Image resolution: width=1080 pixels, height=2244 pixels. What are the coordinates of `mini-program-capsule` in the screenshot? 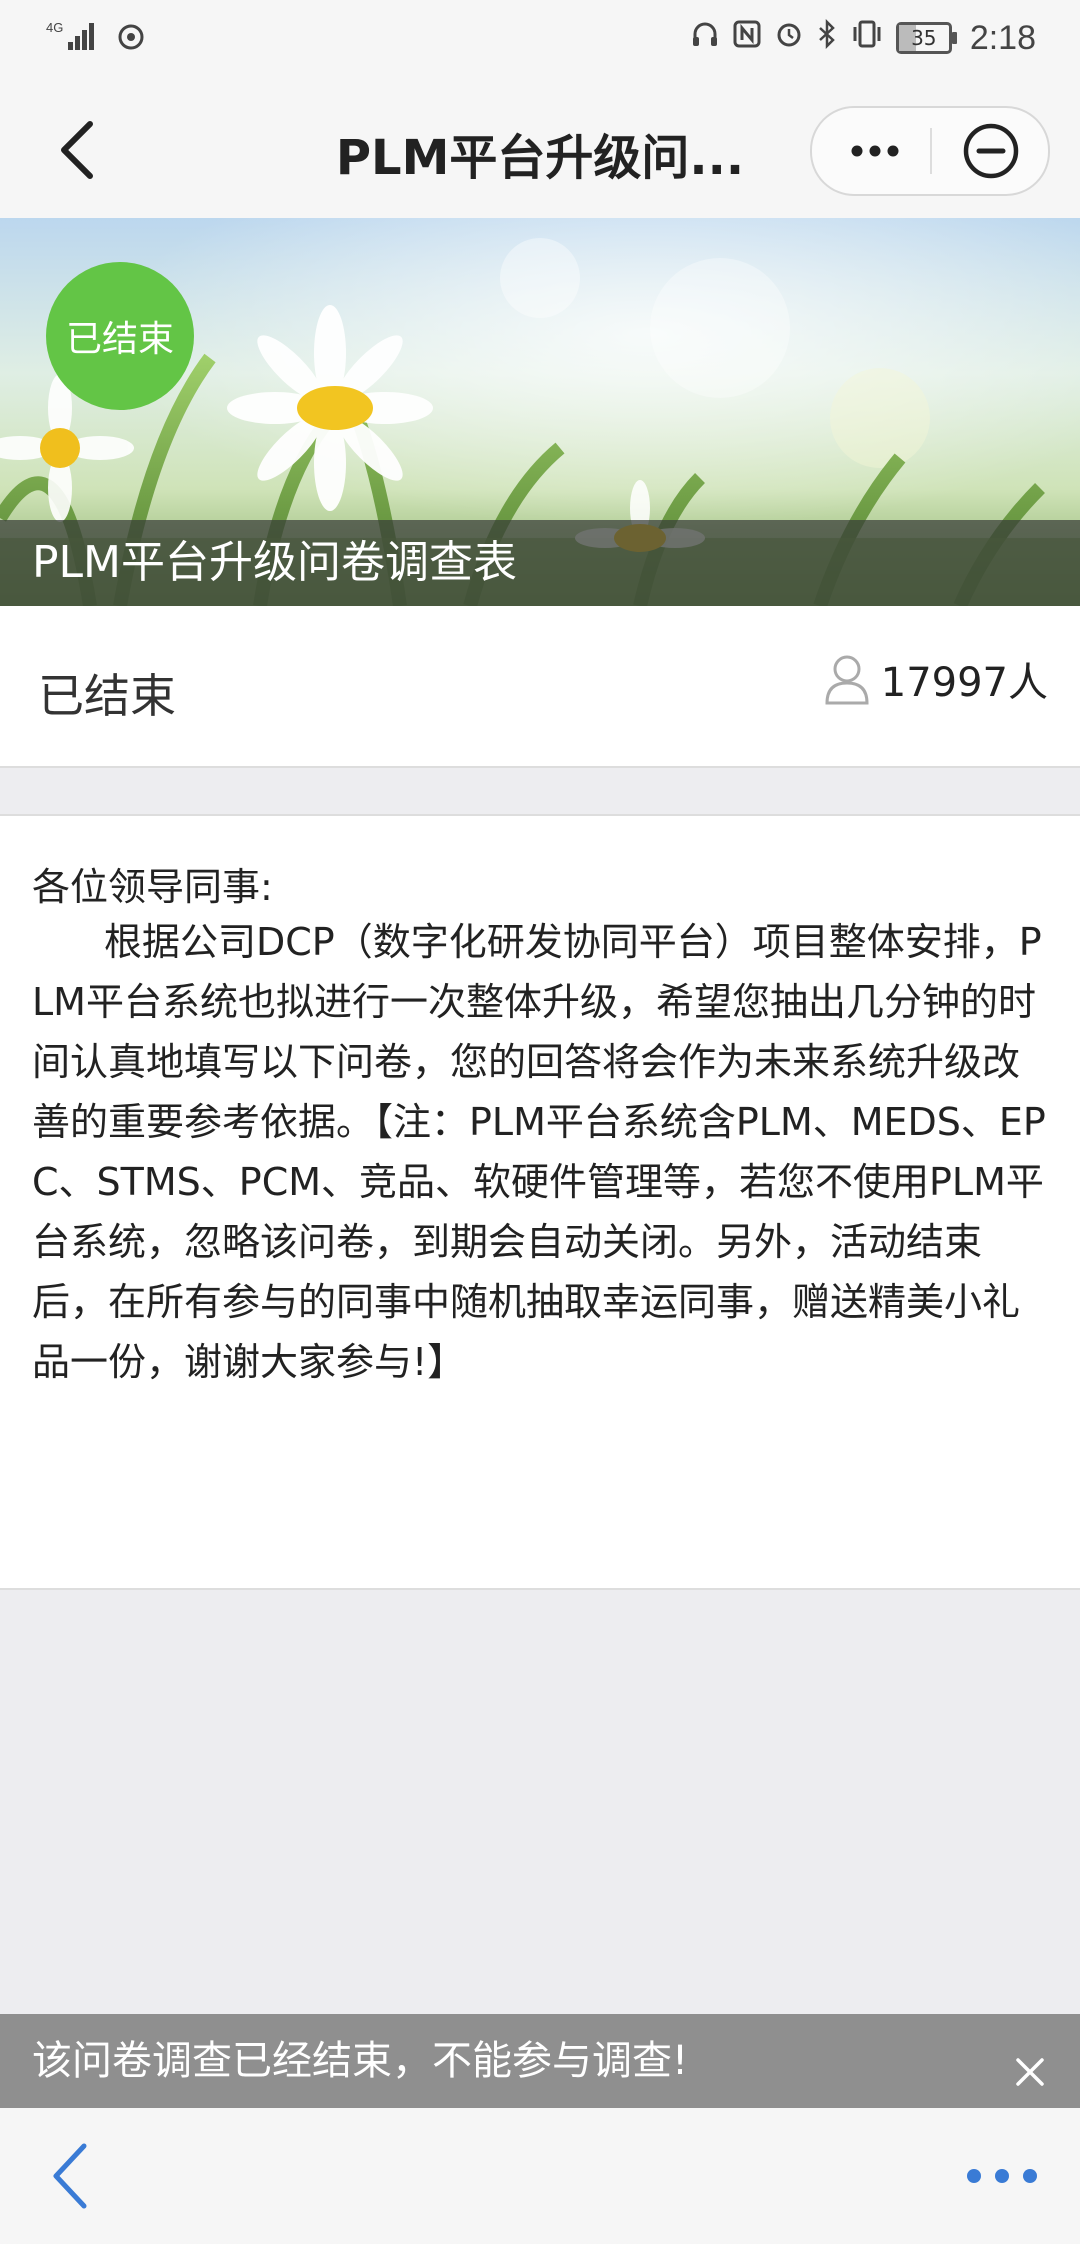 It's located at (930, 151).